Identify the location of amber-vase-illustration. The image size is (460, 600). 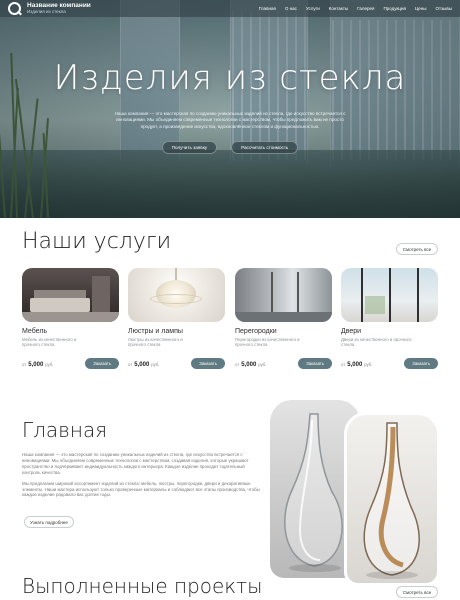
(391, 500).